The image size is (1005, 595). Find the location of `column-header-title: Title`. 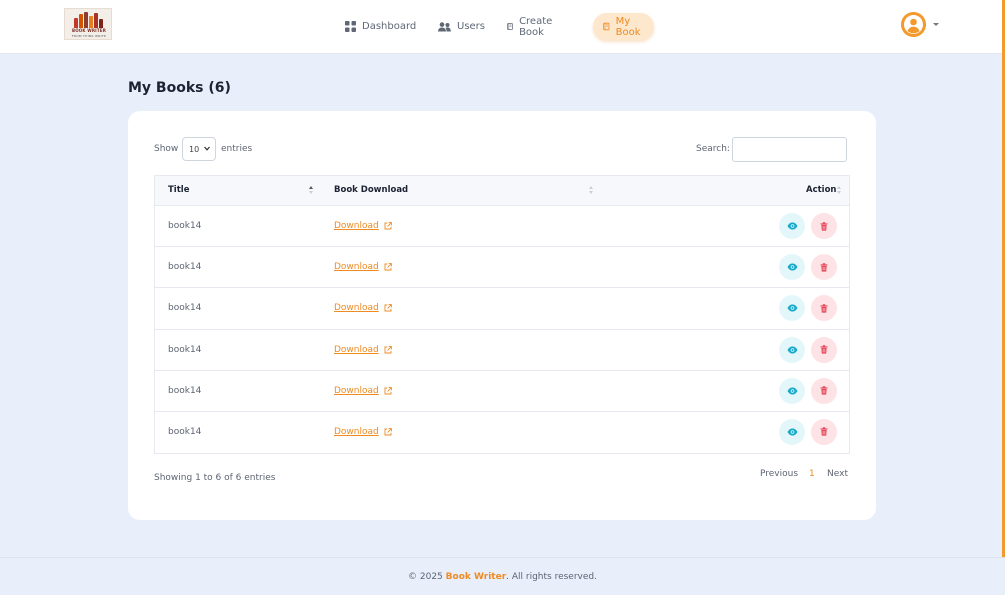

column-header-title: Title is located at coordinates (178, 190).